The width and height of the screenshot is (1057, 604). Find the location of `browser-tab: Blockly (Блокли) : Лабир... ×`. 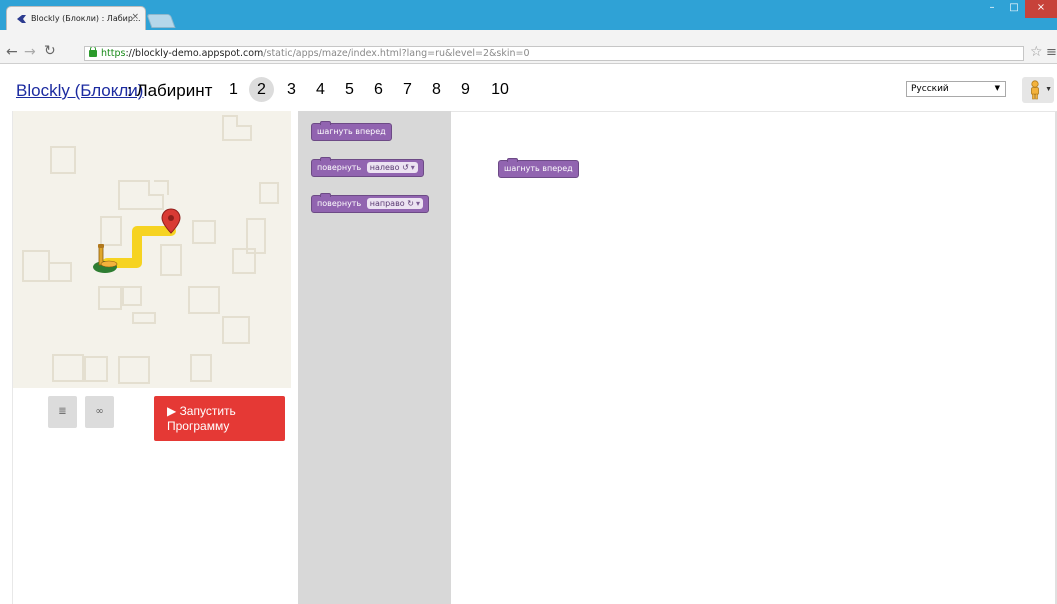

browser-tab: Blockly (Блокли) : Лабир... × is located at coordinates (76, 18).